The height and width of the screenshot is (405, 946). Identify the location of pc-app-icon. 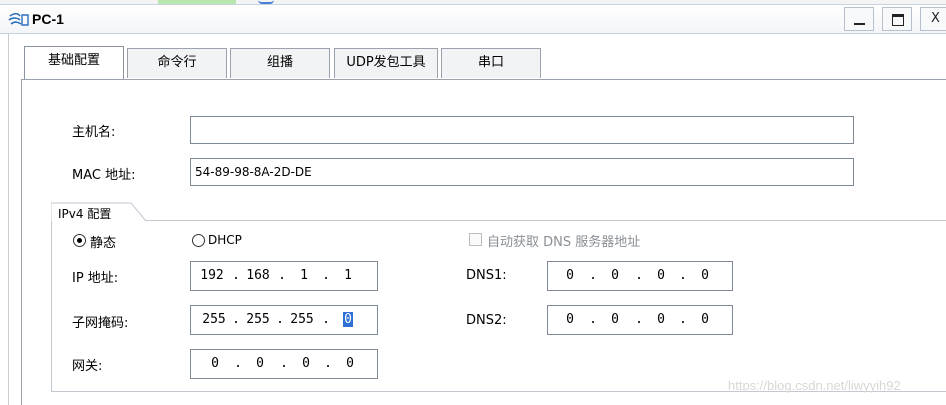
(18, 19).